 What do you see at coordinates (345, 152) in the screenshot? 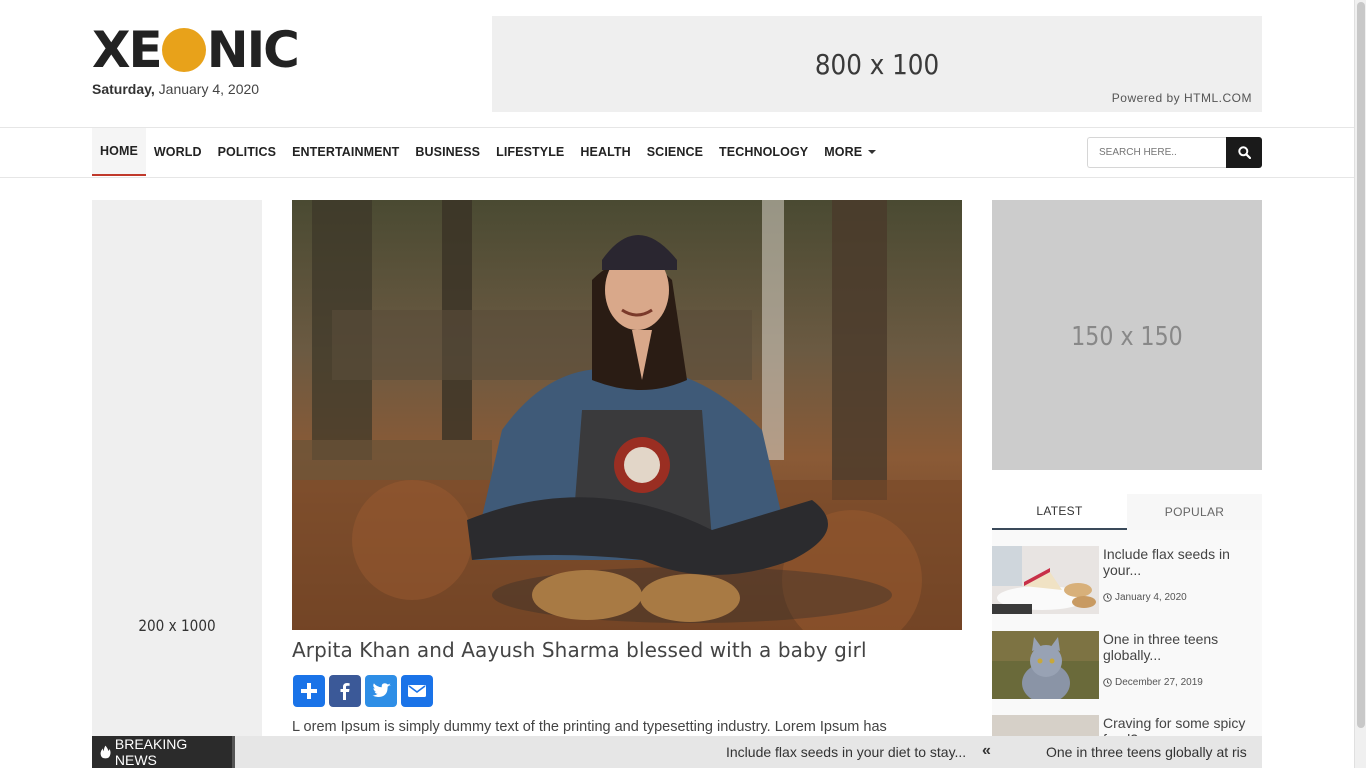
I see `nav-item-entertainment: ENTERTAINMENT` at bounding box center [345, 152].